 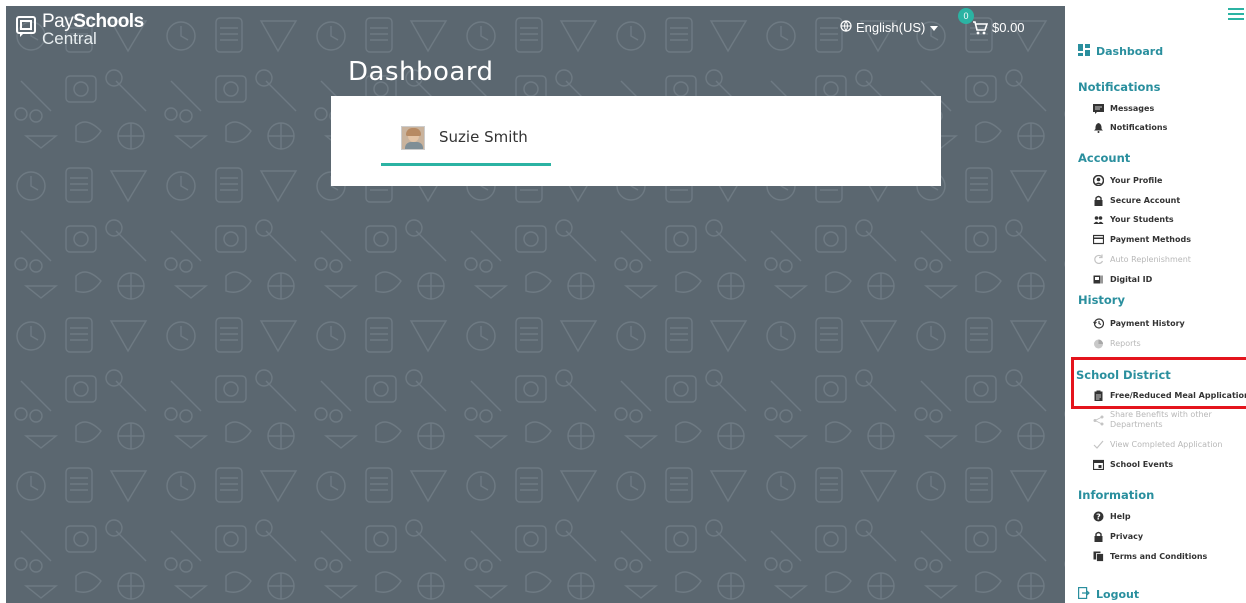 I want to click on sidebar-item-reports: Reports, so click(x=1117, y=343).